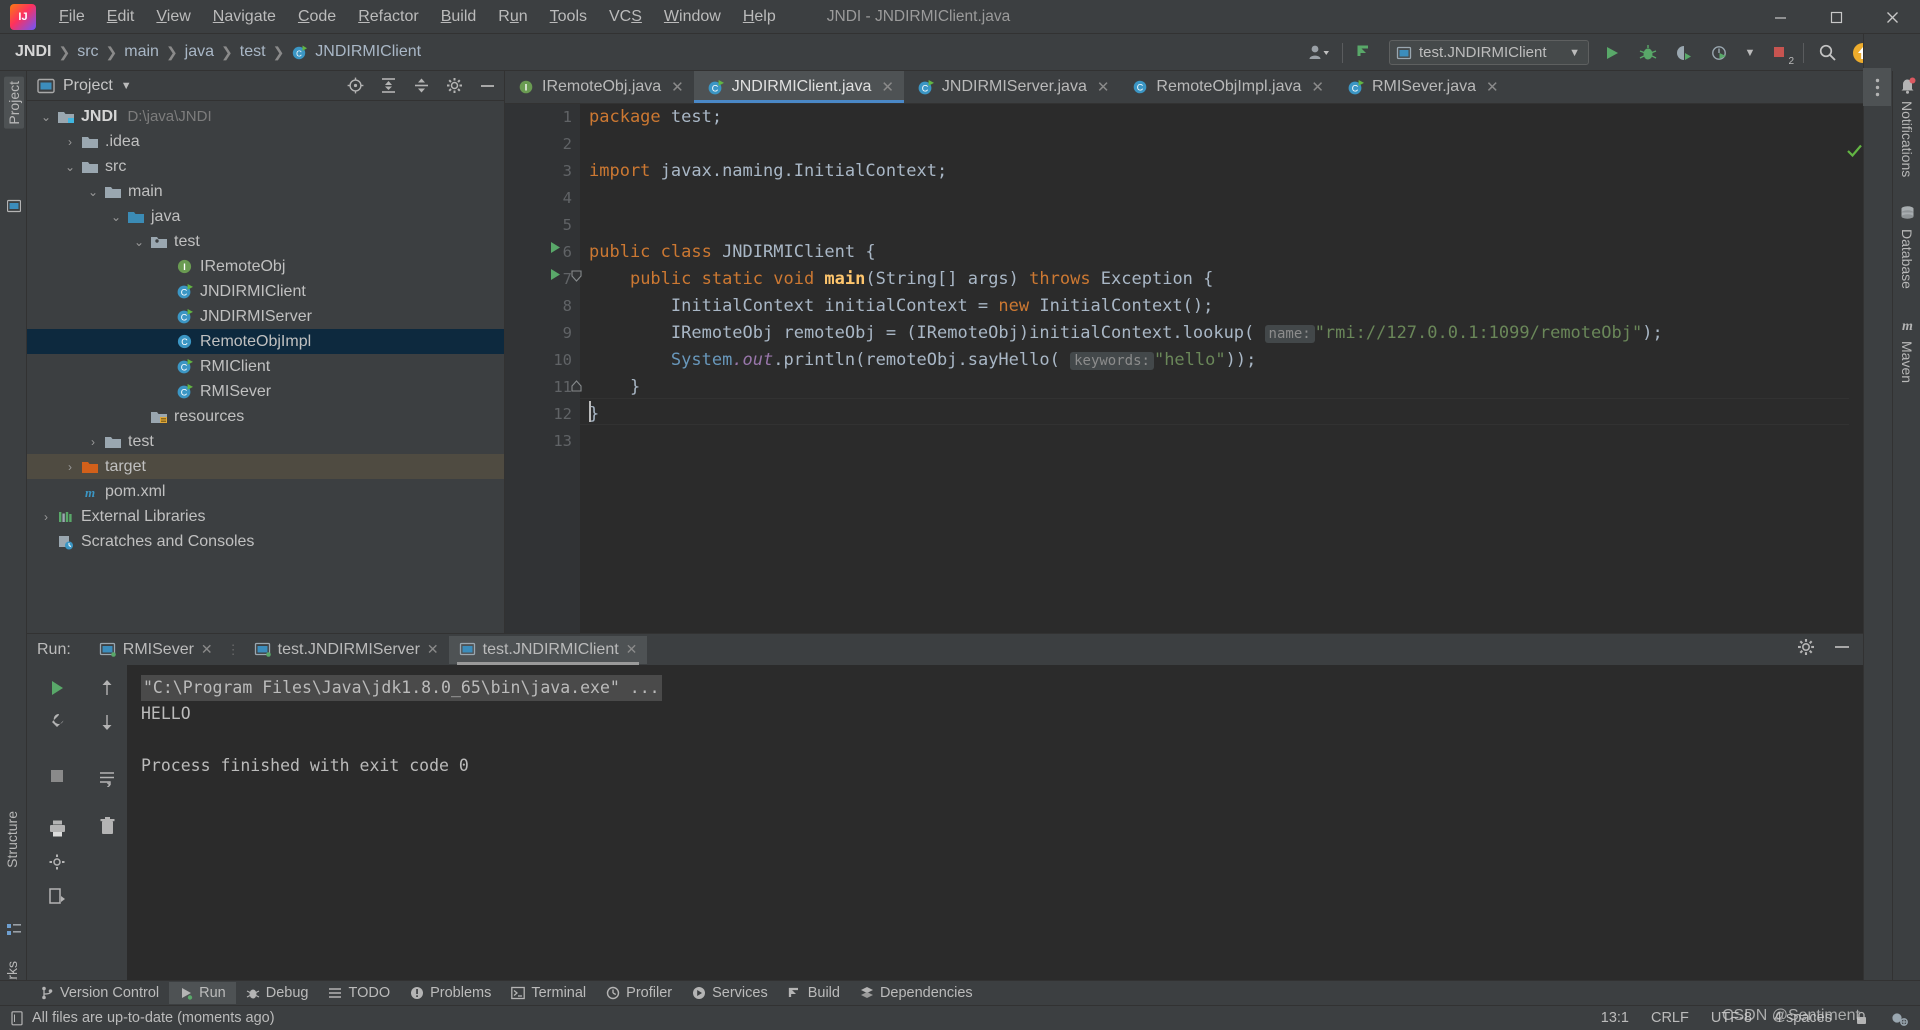 This screenshot has width=1920, height=1030. I want to click on bottom-button-version-control: Version Control, so click(99, 993).